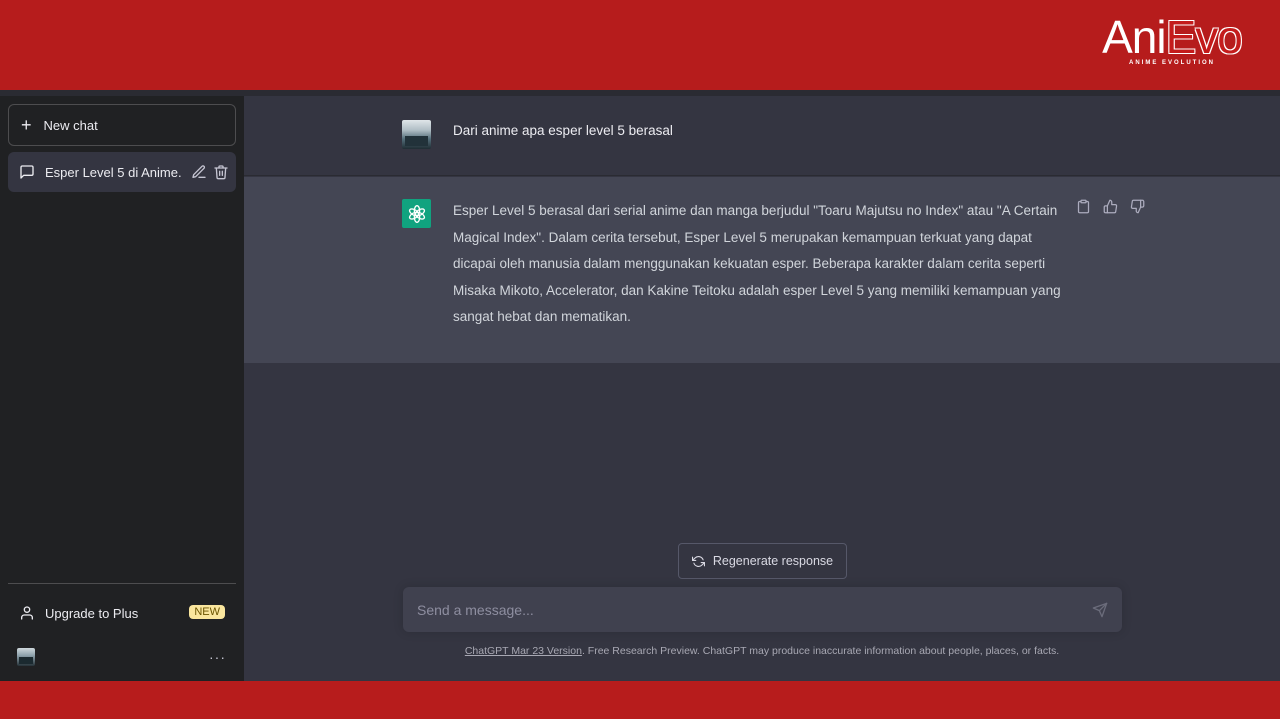 Image resolution: width=1280 pixels, height=719 pixels. Describe the element at coordinates (1083, 206) in the screenshot. I see `copy-icon` at that location.